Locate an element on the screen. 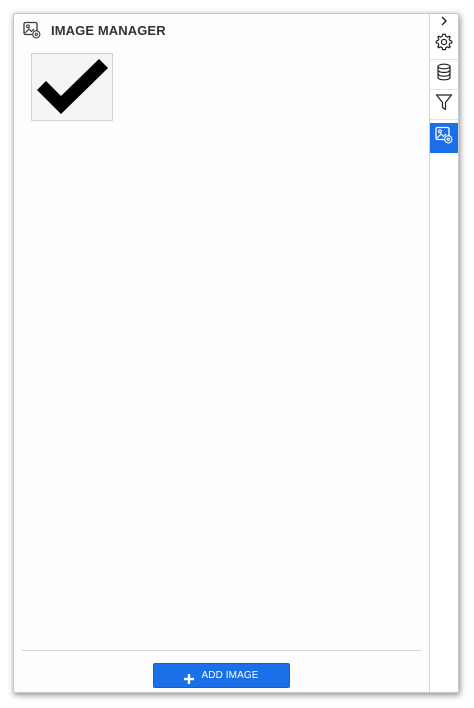 This screenshot has height=708, width=474. filter-icon is located at coordinates (444, 104).